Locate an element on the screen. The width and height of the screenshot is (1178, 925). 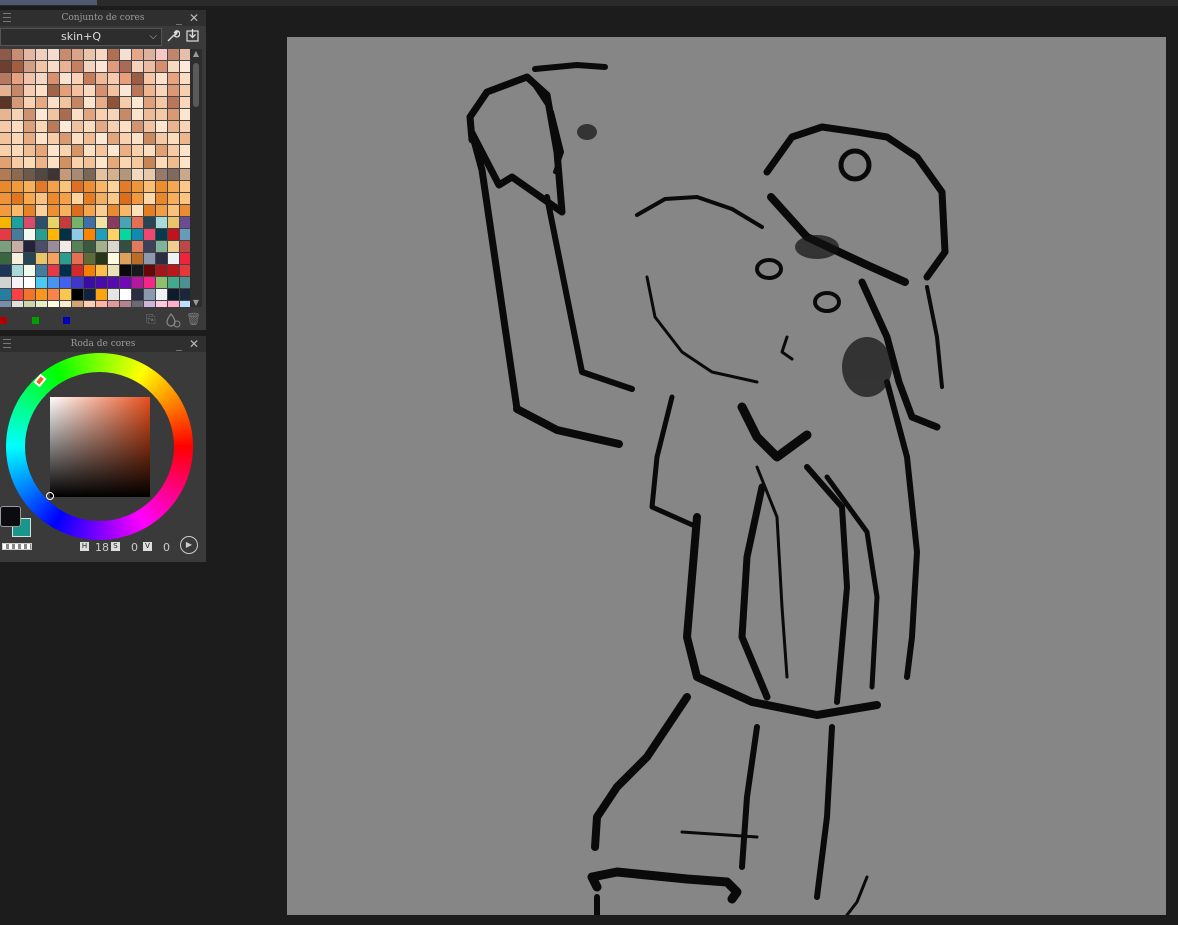
main-color-swatch is located at coordinates (10, 516).